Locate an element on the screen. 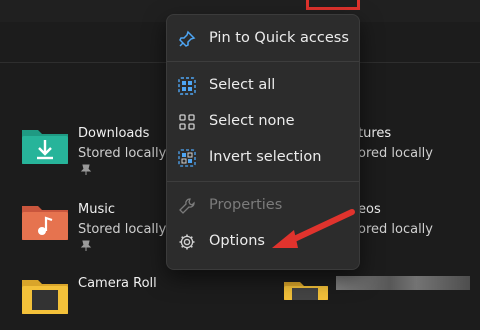  item-name: Music is located at coordinates (96, 209).